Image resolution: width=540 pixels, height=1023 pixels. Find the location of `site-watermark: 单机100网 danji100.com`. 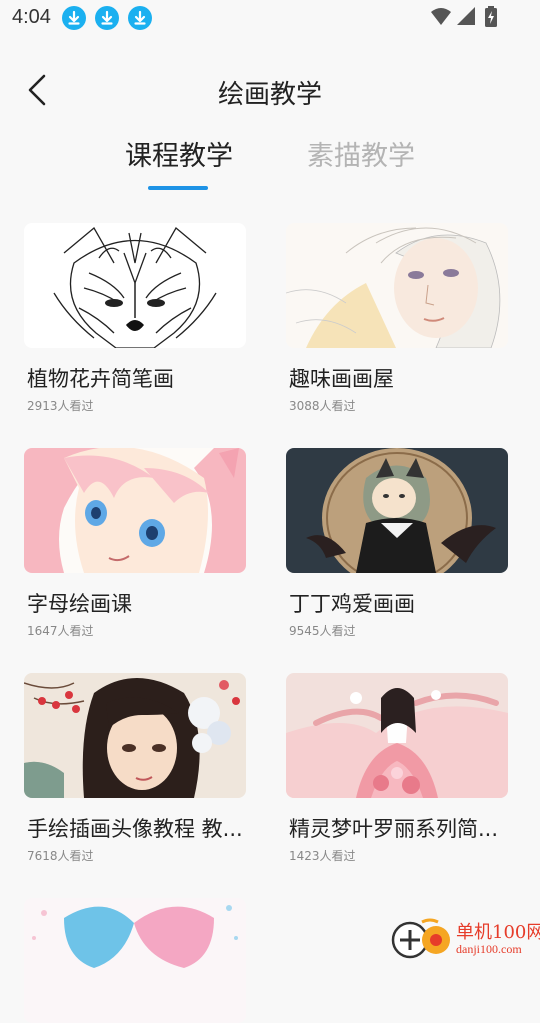

site-watermark: 单机100网 danji100.com is located at coordinates (465, 938).